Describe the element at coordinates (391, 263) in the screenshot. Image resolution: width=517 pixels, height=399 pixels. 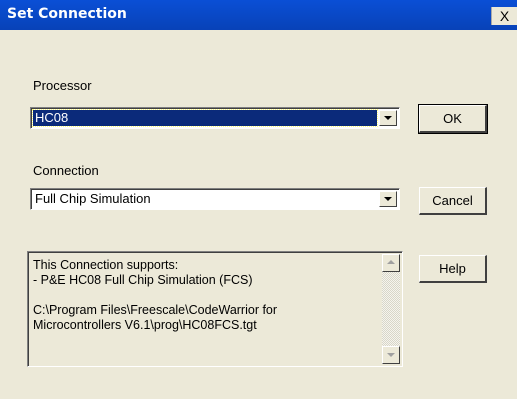
I see `arrow-up-icon` at that location.